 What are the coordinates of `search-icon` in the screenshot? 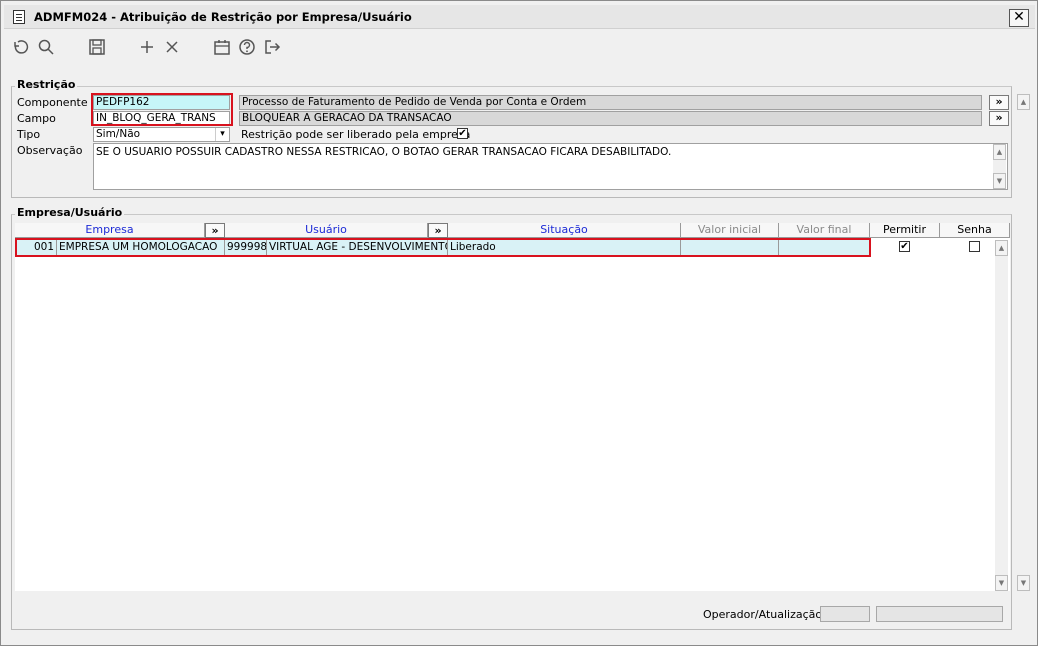 It's located at (46, 48).